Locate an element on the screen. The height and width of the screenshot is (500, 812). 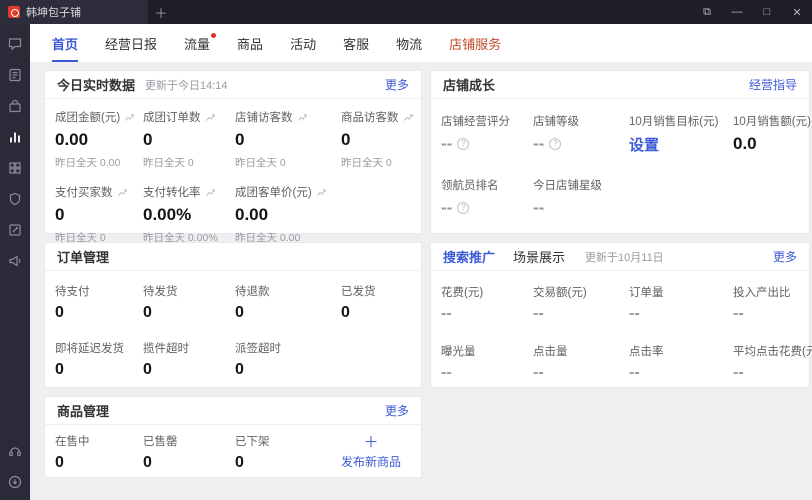
metric-cell: 店铺等级 --? is located at coordinates (556, 134).